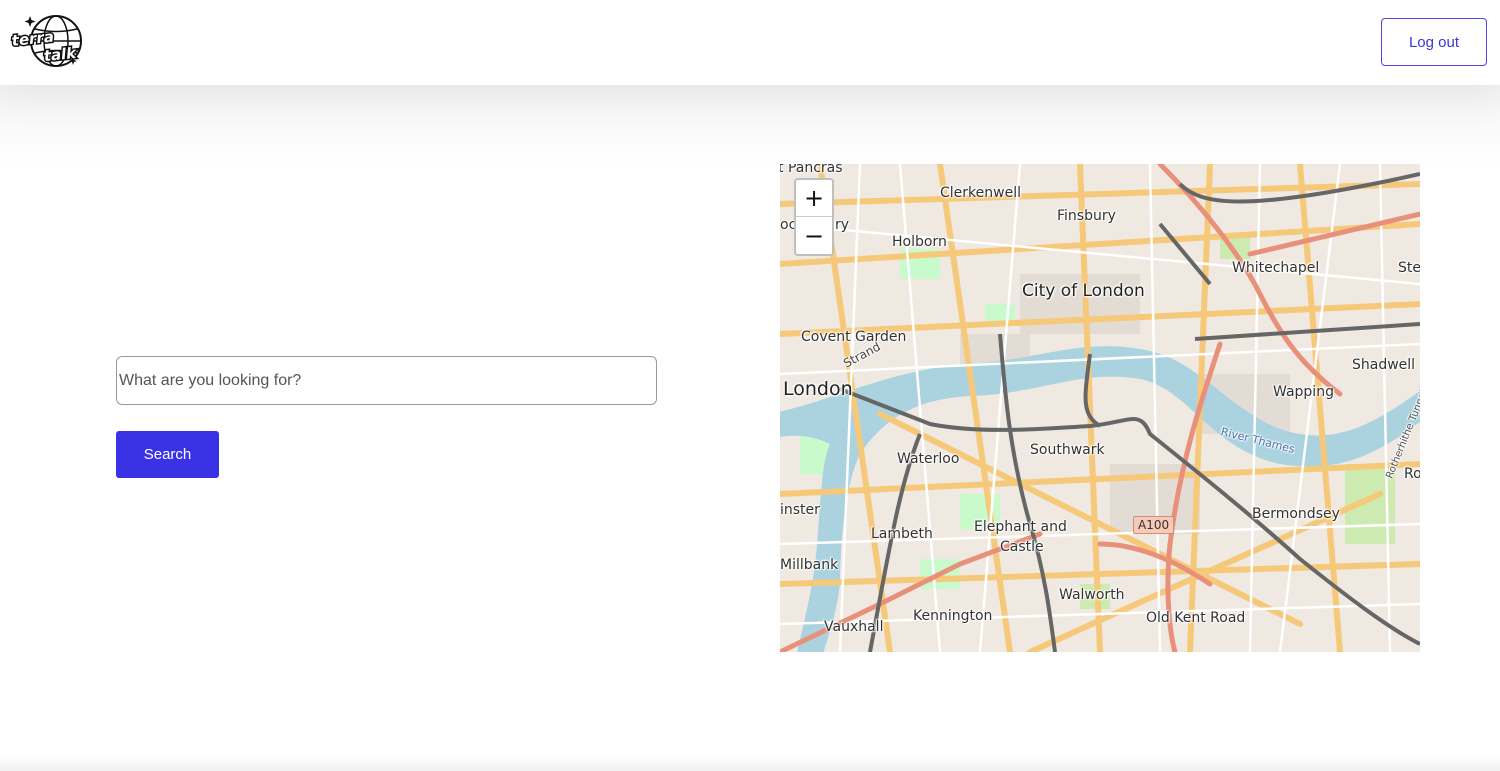 Image resolution: width=1500 pixels, height=771 pixels. I want to click on map-label-holborn: Holborn, so click(919, 242).